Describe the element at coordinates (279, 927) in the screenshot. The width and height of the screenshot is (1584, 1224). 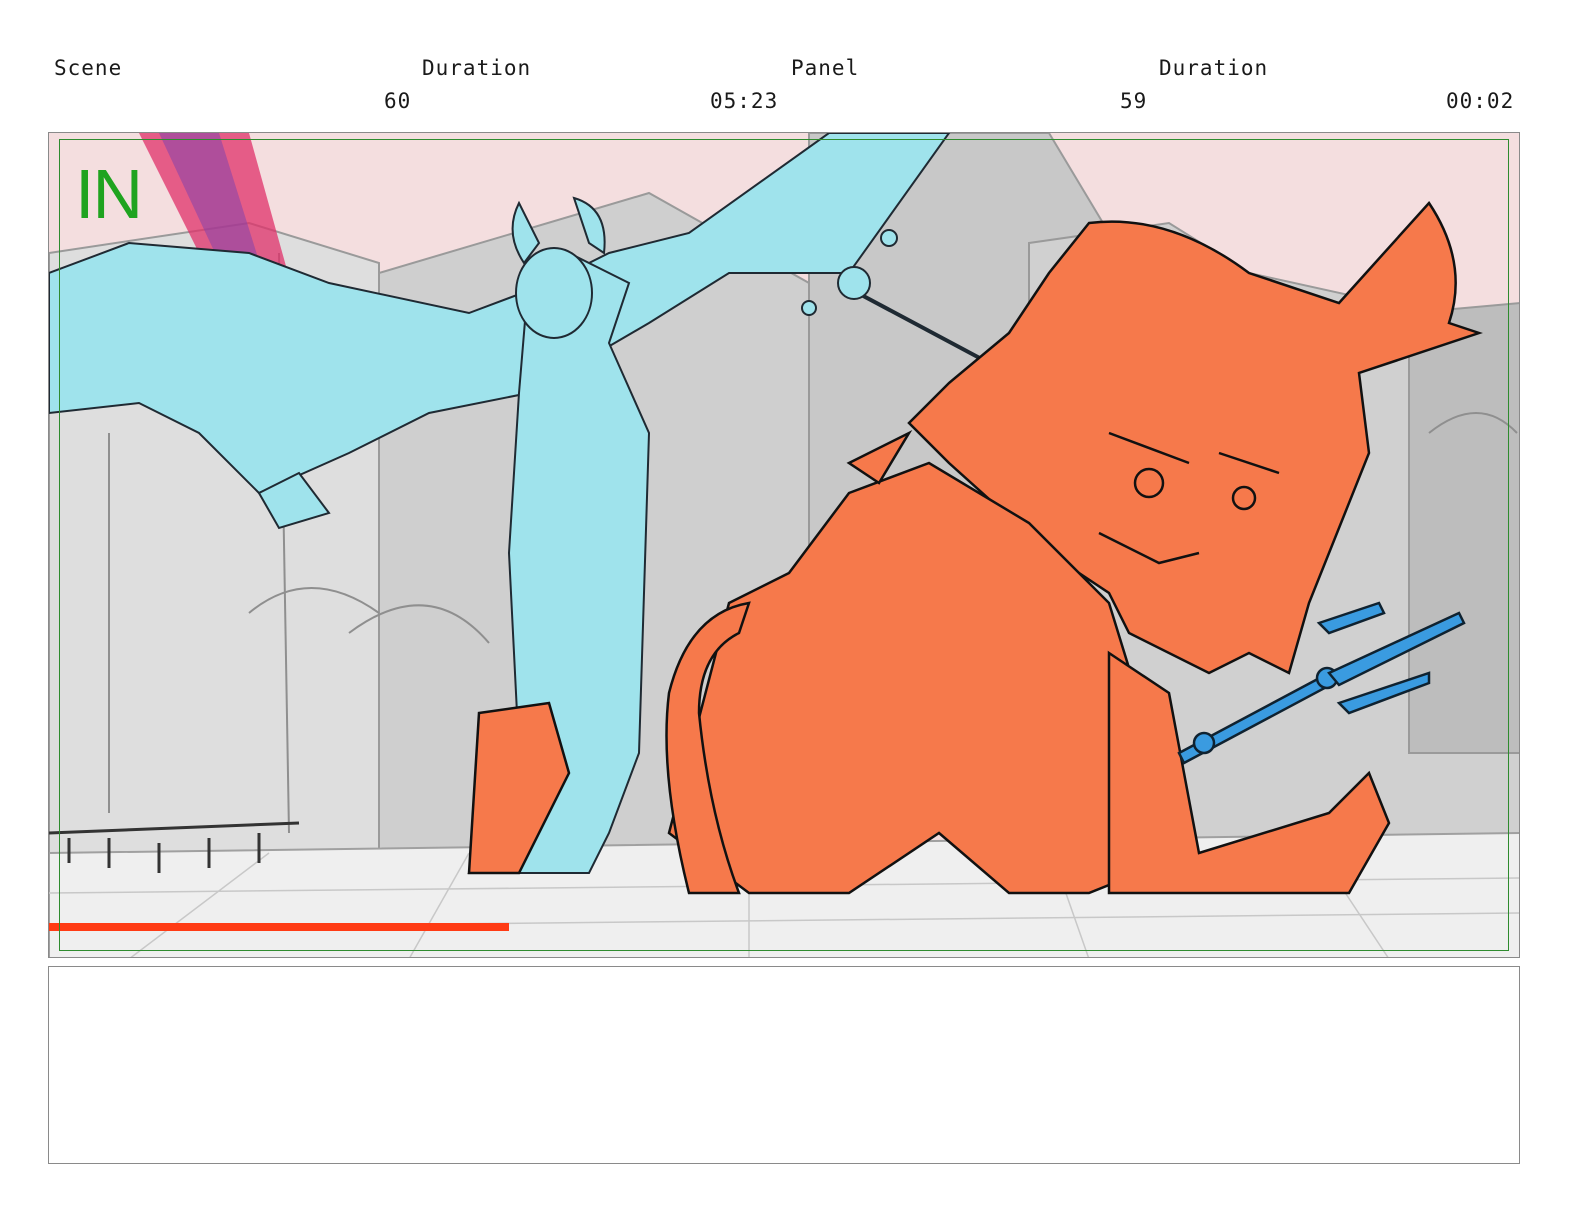
I see `ground-stripe` at that location.